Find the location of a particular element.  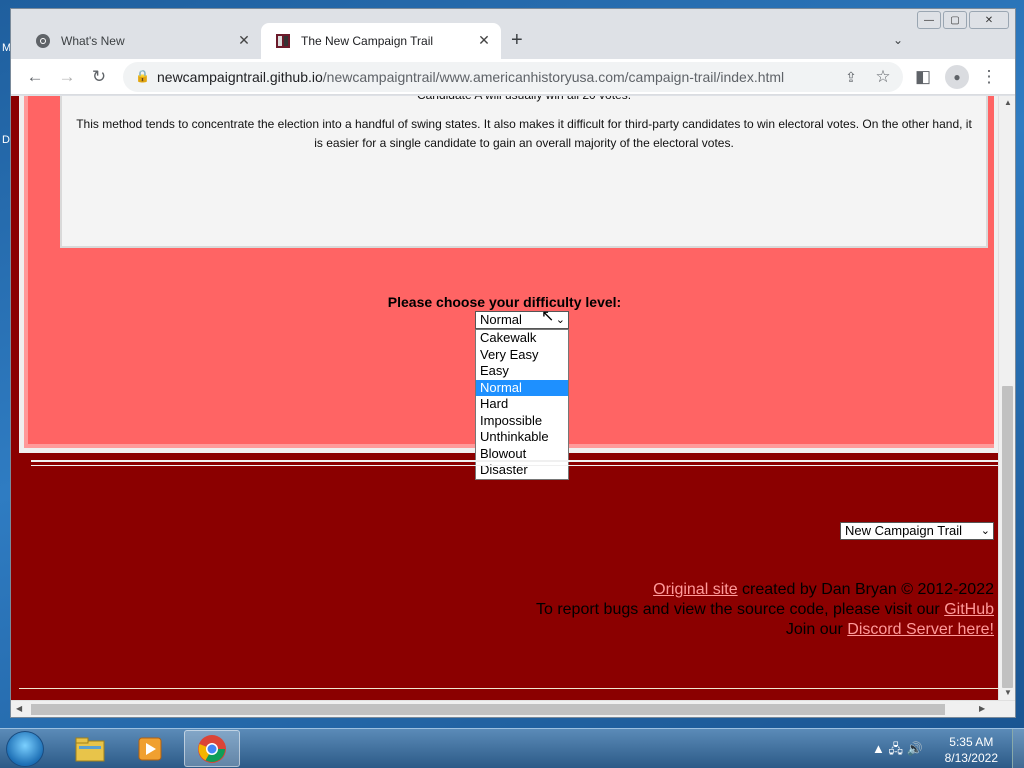

start-button is located at coordinates (25, 749).